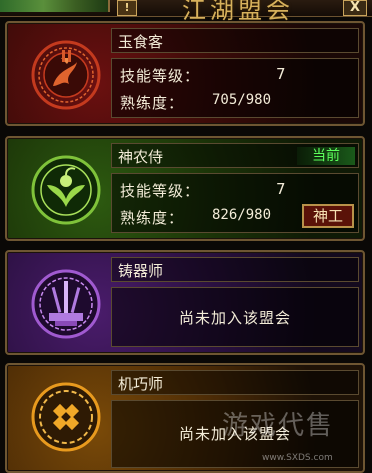 The width and height of the screenshot is (372, 473). I want to click on dragon-emblem-icon, so click(66, 75).